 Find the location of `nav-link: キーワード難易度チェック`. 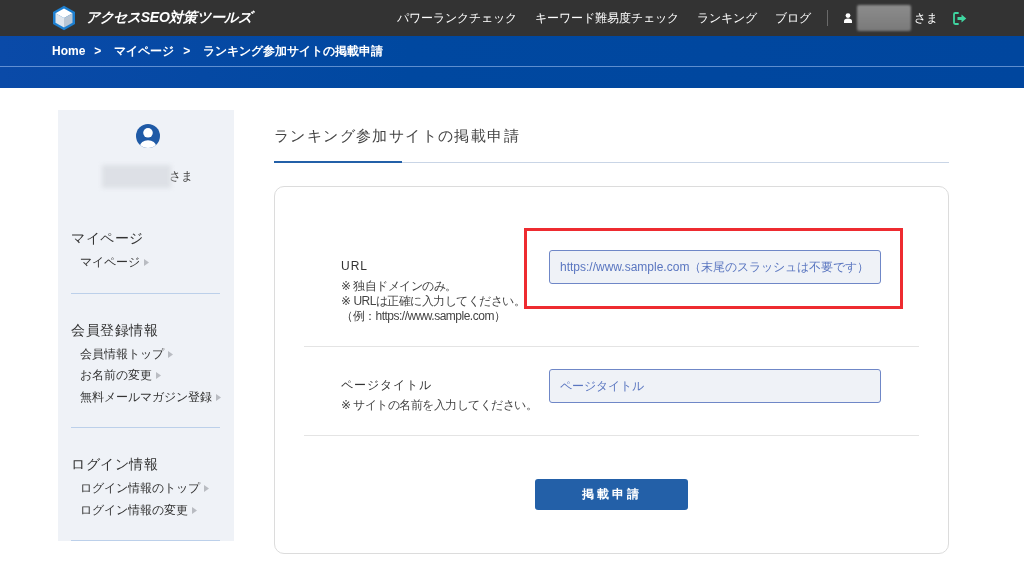

nav-link: キーワード難易度チェック is located at coordinates (607, 18).